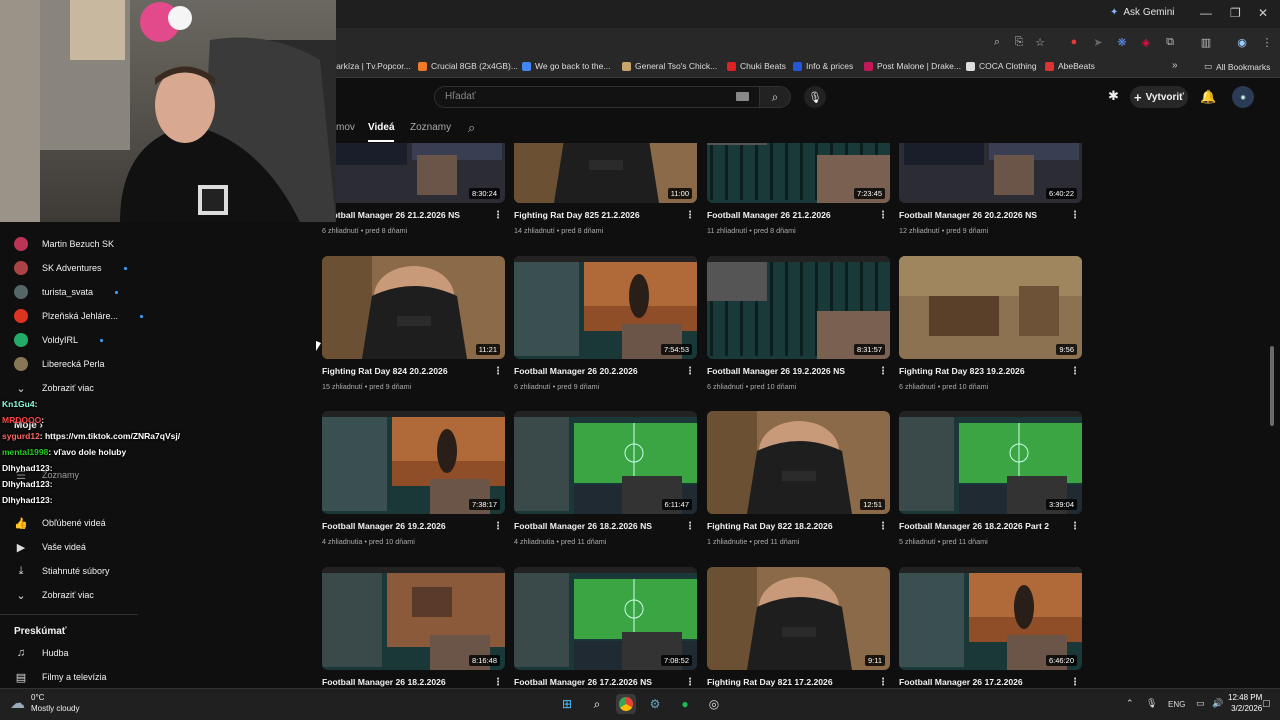  Describe the element at coordinates (655, 704) in the screenshot. I see `steam-icon: ⚙` at that location.